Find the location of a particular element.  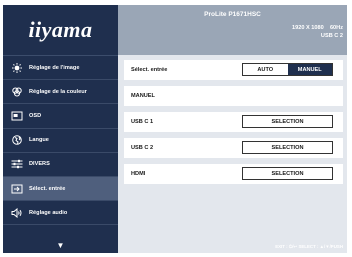

scroll-down-arrow-icon: ▼ is located at coordinates (60, 245).